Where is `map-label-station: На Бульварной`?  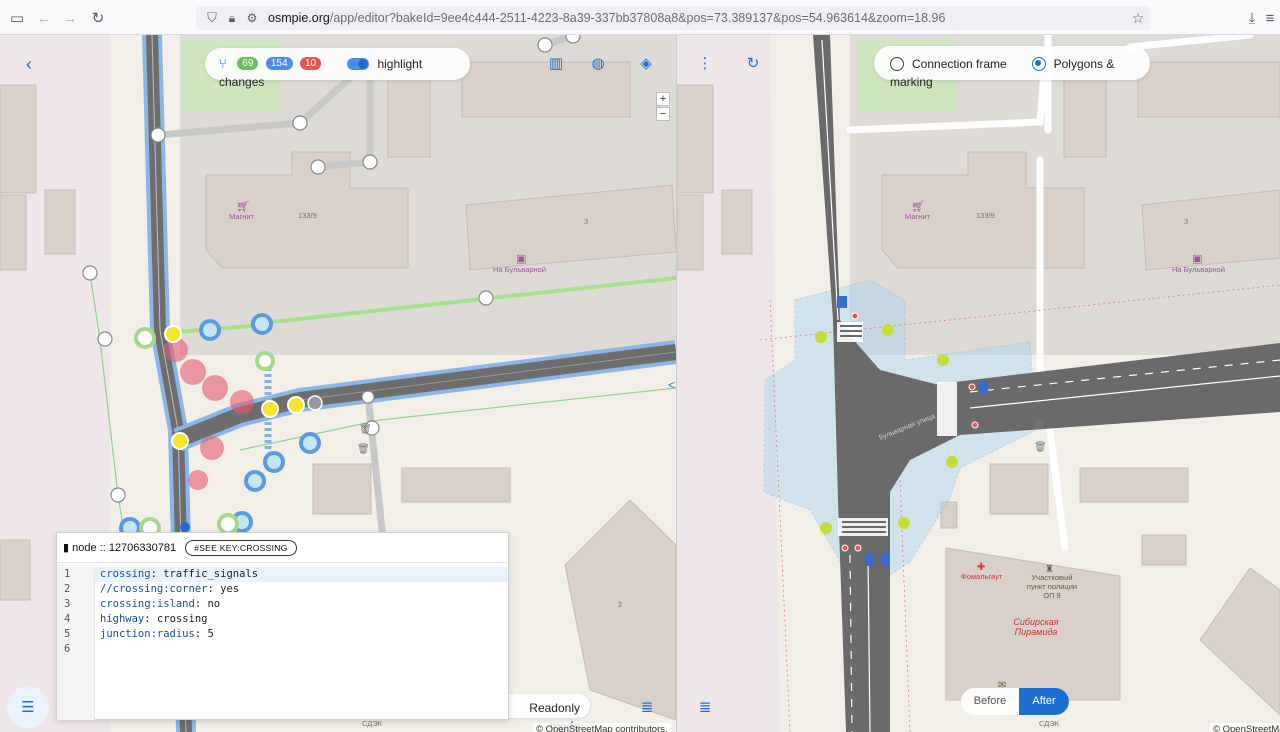
map-label-station: На Бульварной is located at coordinates (519, 269).